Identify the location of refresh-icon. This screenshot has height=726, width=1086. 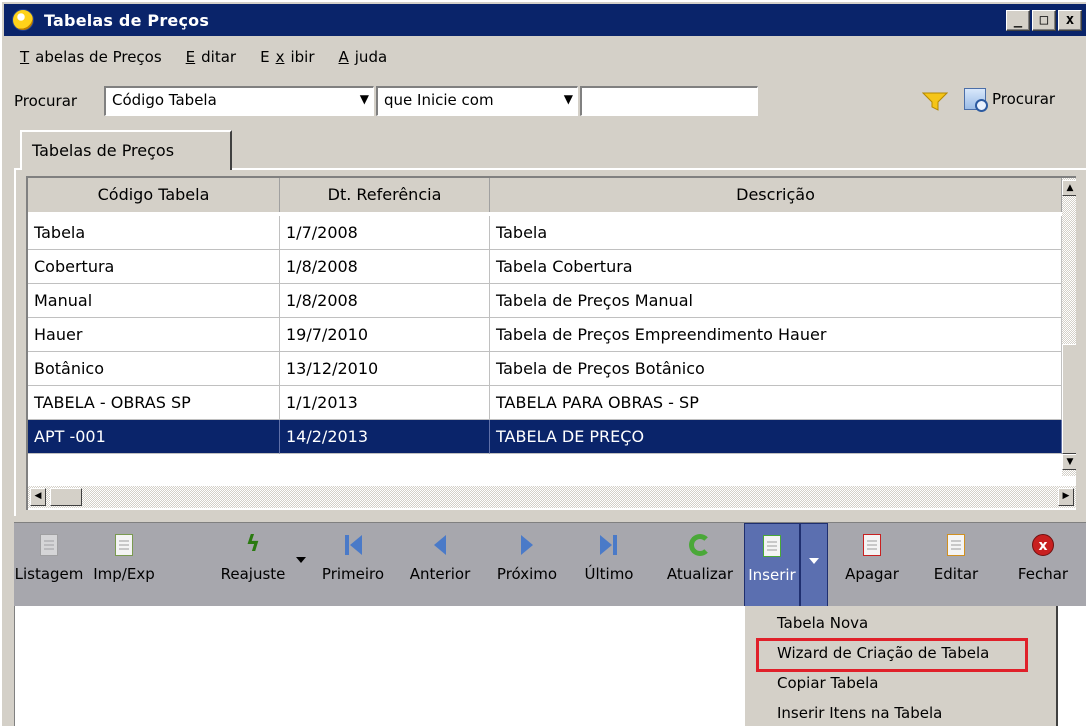
(700, 545).